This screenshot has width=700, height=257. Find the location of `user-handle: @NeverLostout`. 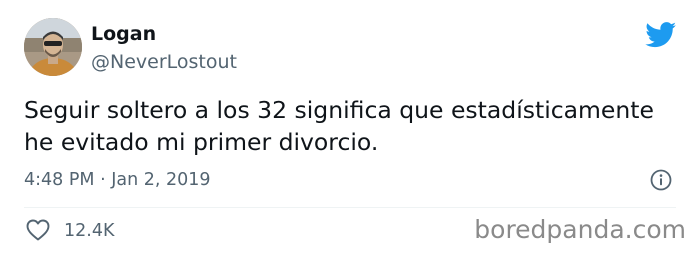

user-handle: @NeverLostout is located at coordinates (164, 62).